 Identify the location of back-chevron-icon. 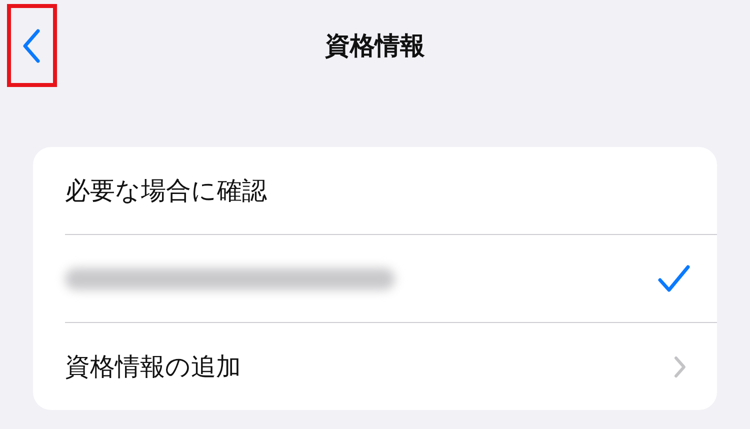
(32, 46).